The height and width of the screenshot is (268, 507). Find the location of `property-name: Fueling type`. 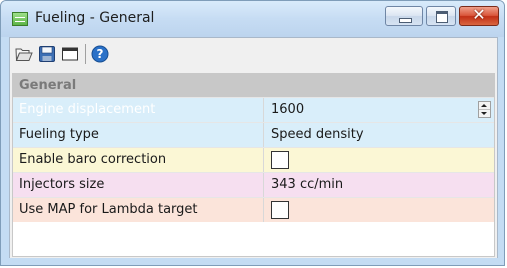

property-name: Fueling type is located at coordinates (138, 135).